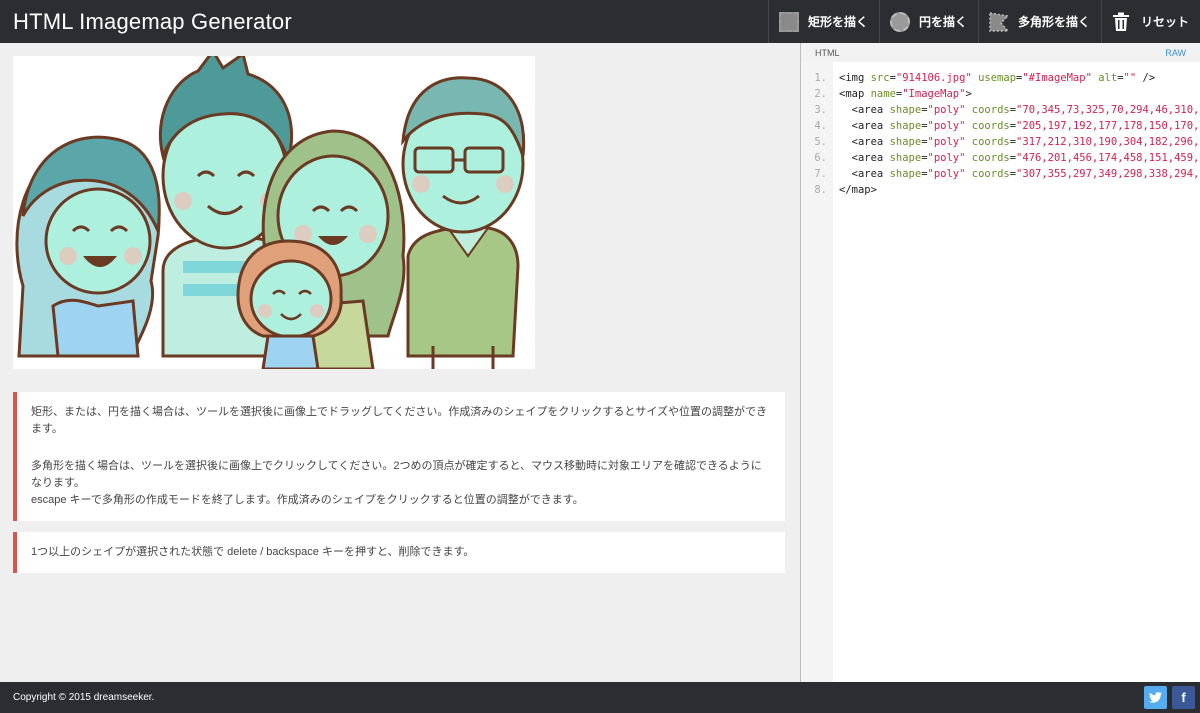  Describe the element at coordinates (820, 142) in the screenshot. I see `line-number: 5.` at that location.